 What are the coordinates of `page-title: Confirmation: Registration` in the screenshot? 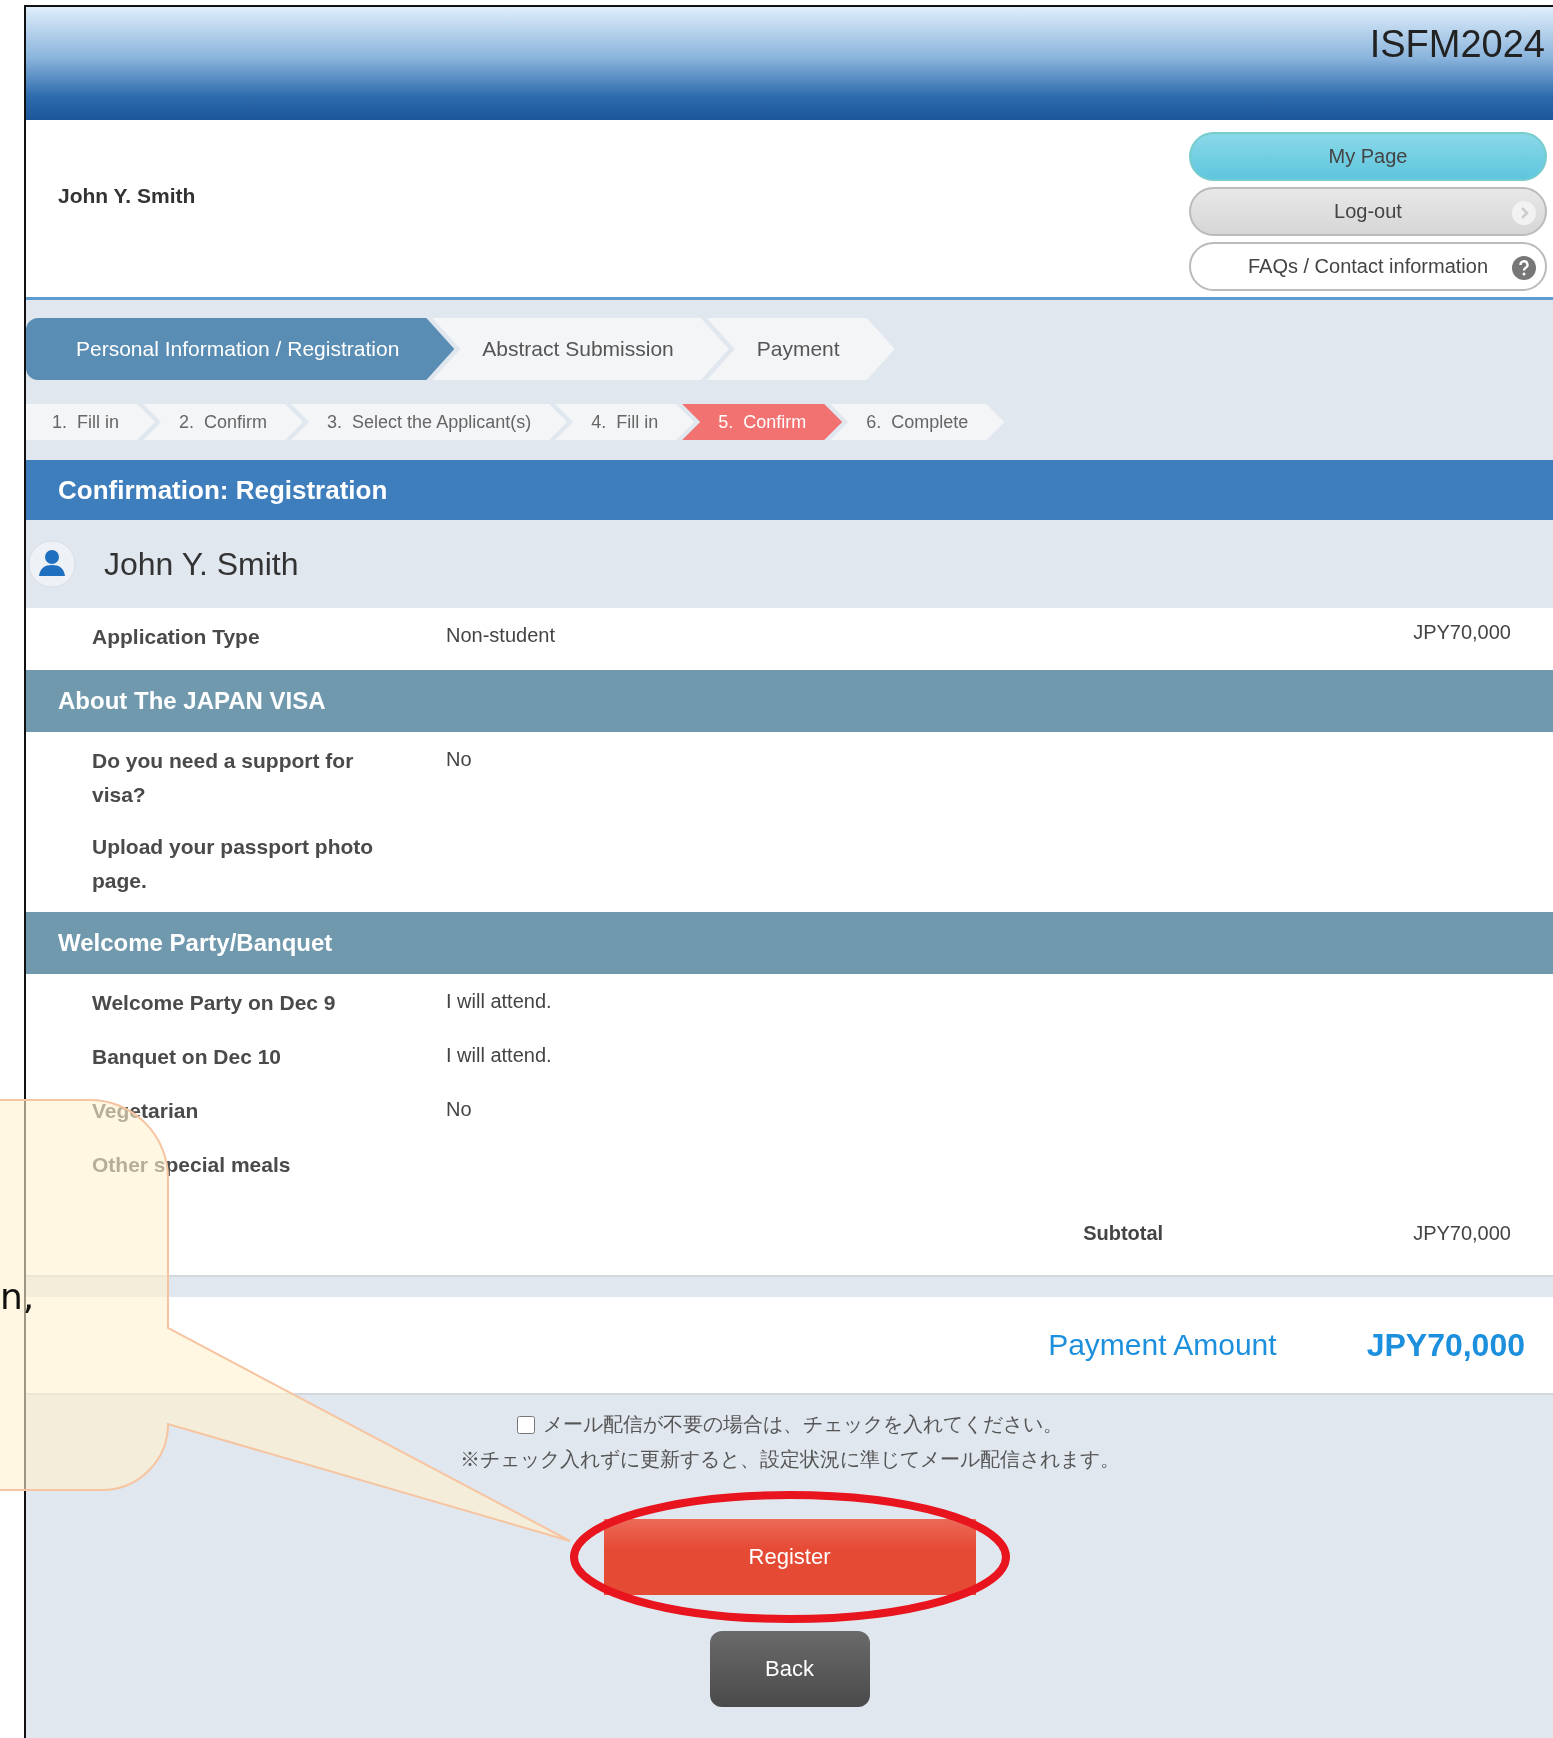 It's located at (789, 490).